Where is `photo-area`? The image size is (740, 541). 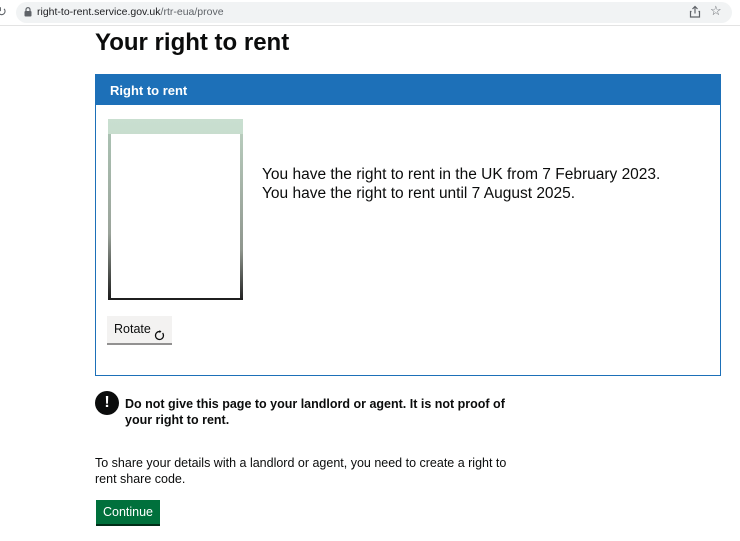 photo-area is located at coordinates (175, 216).